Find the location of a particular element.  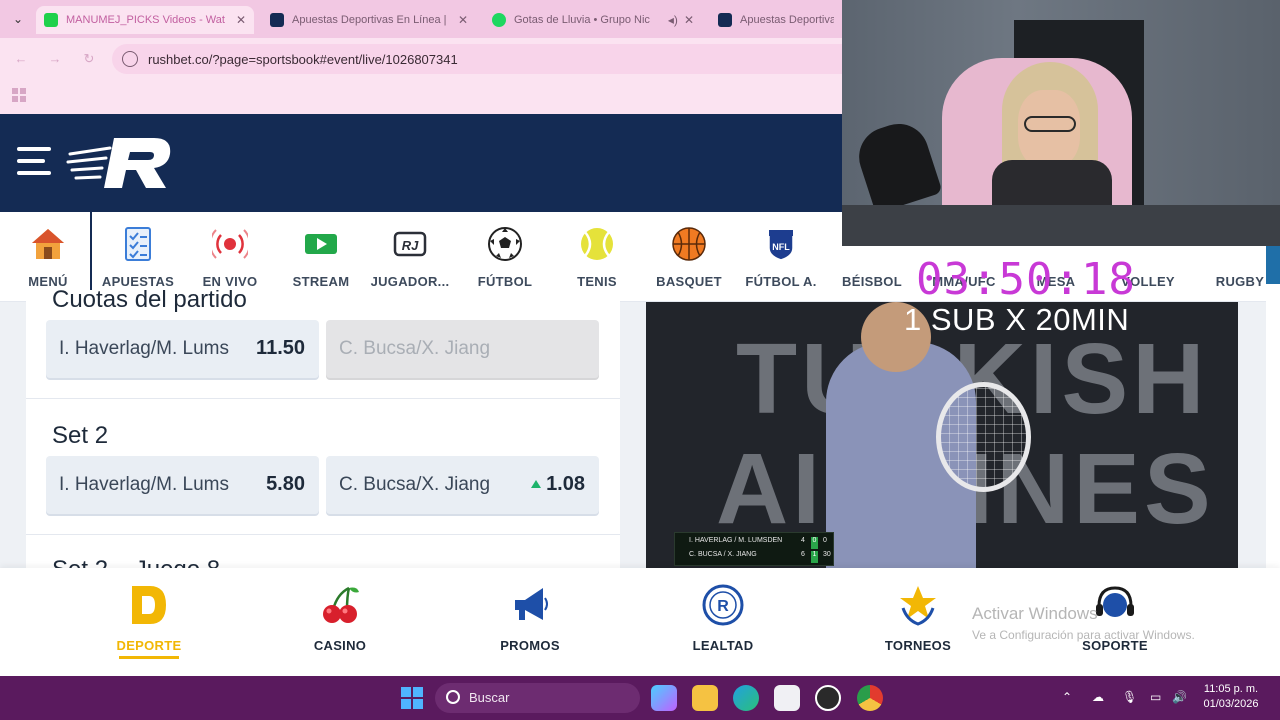

active-underline is located at coordinates (149, 657).